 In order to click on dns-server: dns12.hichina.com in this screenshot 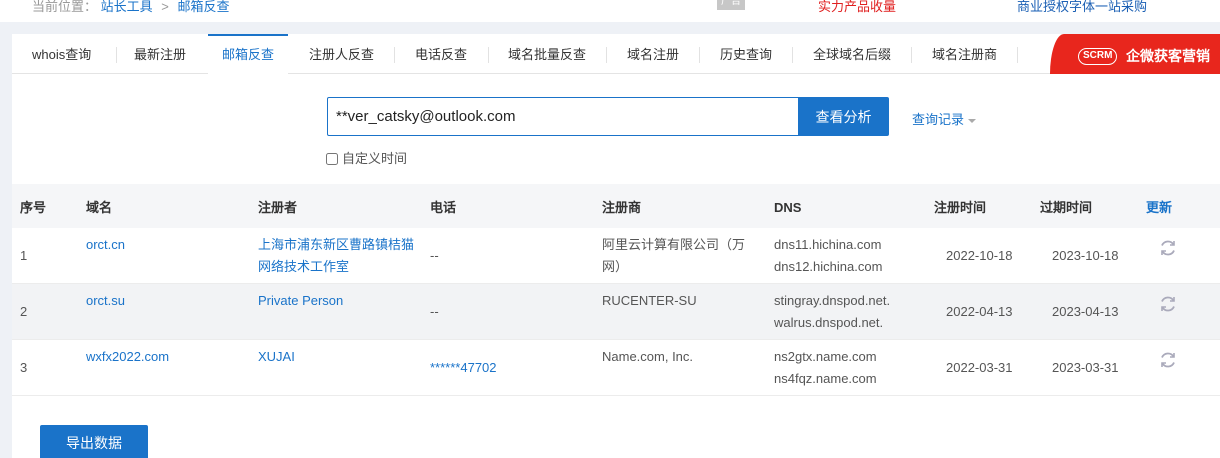, I will do `click(828, 266)`.